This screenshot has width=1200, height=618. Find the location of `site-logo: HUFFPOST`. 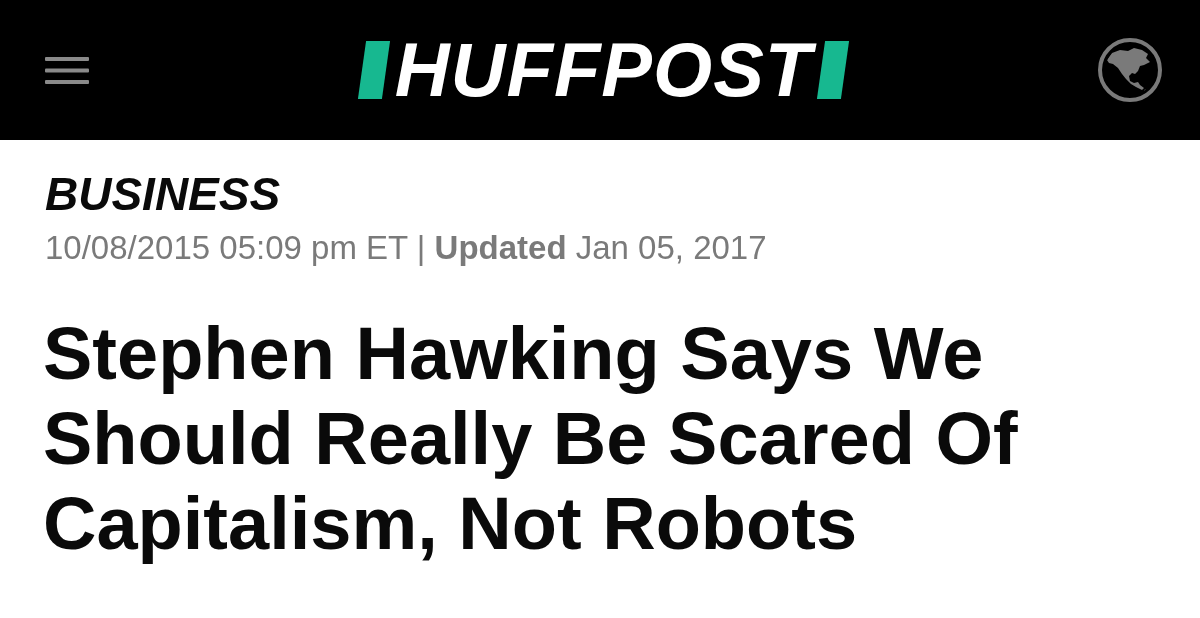

site-logo: HUFFPOST is located at coordinates (603, 70).